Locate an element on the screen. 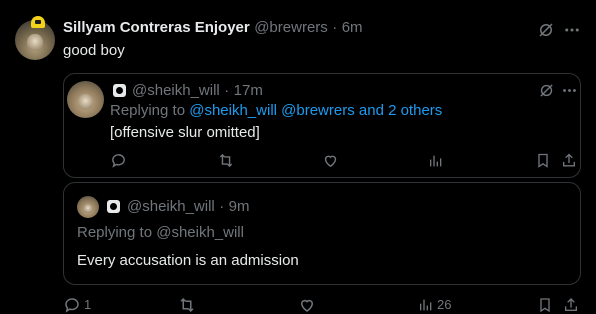 Image resolution: width=596 pixels, height=314 pixels. reply-handle: @sheikh_will is located at coordinates (176, 90).